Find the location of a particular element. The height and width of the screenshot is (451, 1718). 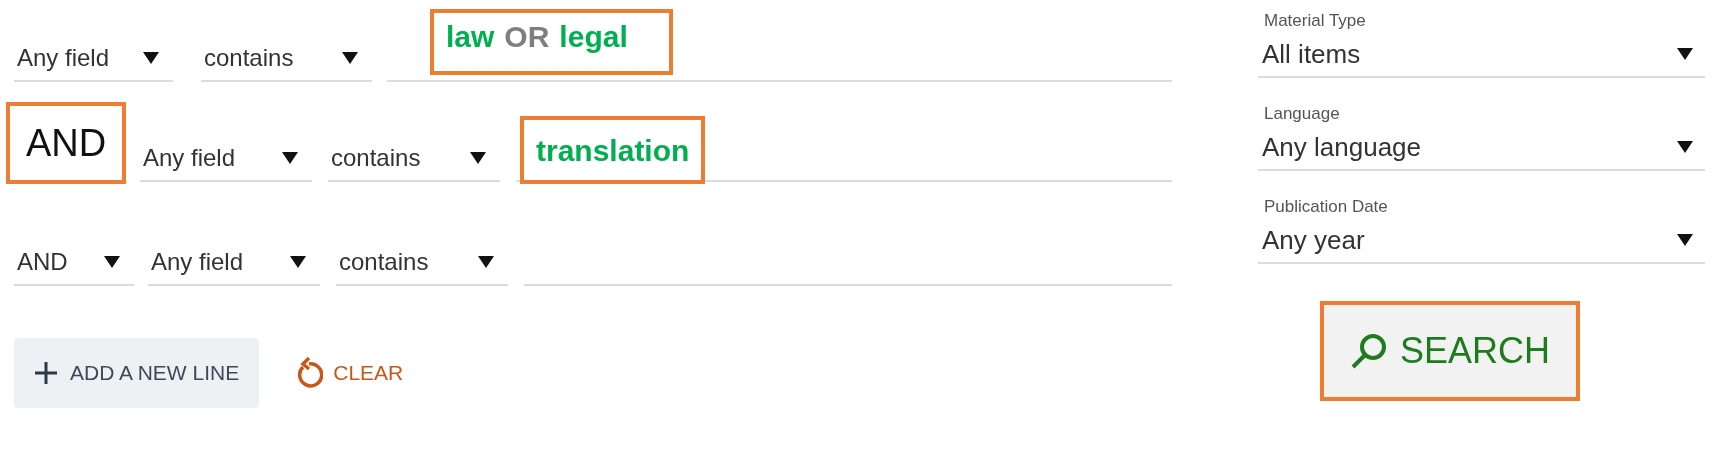

clear-button: CLEAR is located at coordinates (349, 373).